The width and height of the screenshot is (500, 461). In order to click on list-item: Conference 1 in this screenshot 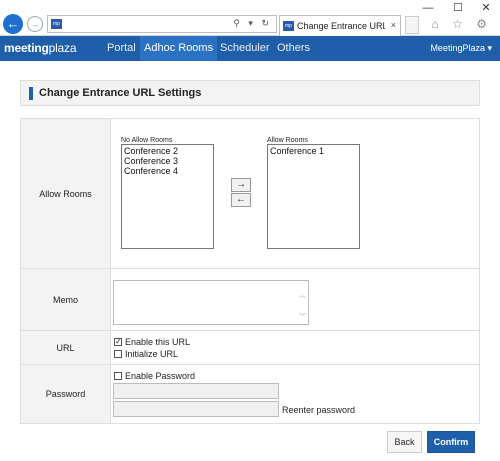, I will do `click(313, 151)`.